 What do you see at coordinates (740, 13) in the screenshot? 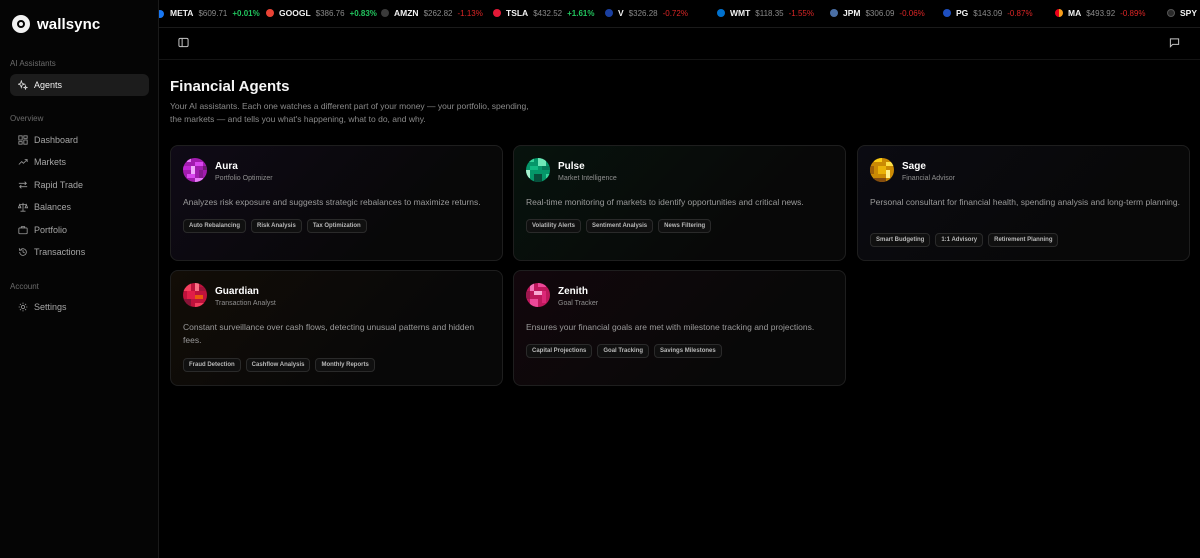
I see `ticker-symbol: WMT` at bounding box center [740, 13].